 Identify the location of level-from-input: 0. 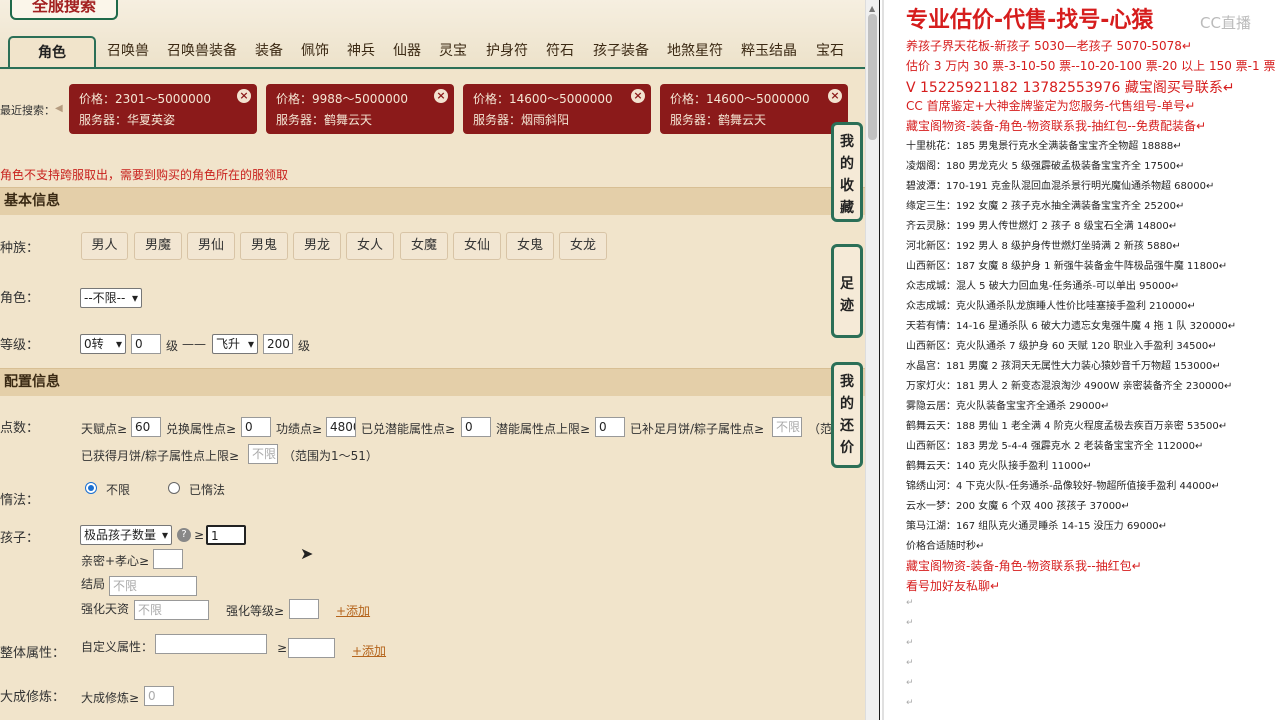
(146, 344).